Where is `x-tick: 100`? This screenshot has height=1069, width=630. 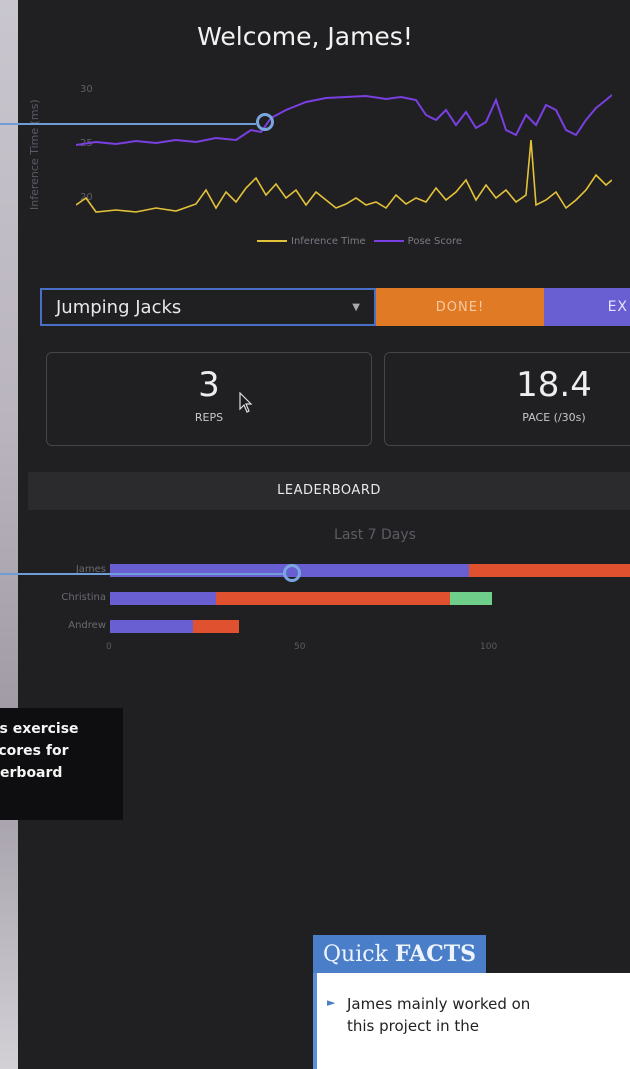
x-tick: 100 is located at coordinates (489, 647).